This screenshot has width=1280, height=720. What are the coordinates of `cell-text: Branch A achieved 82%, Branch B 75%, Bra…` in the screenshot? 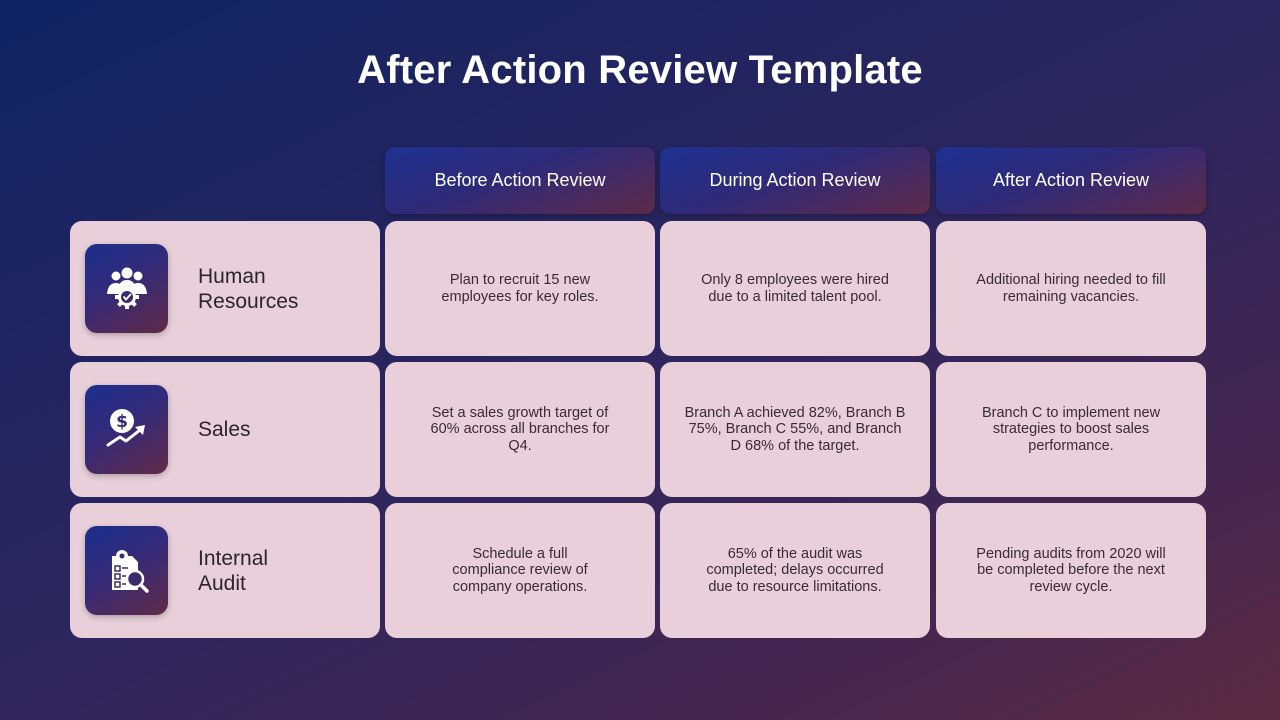 It's located at (795, 429).